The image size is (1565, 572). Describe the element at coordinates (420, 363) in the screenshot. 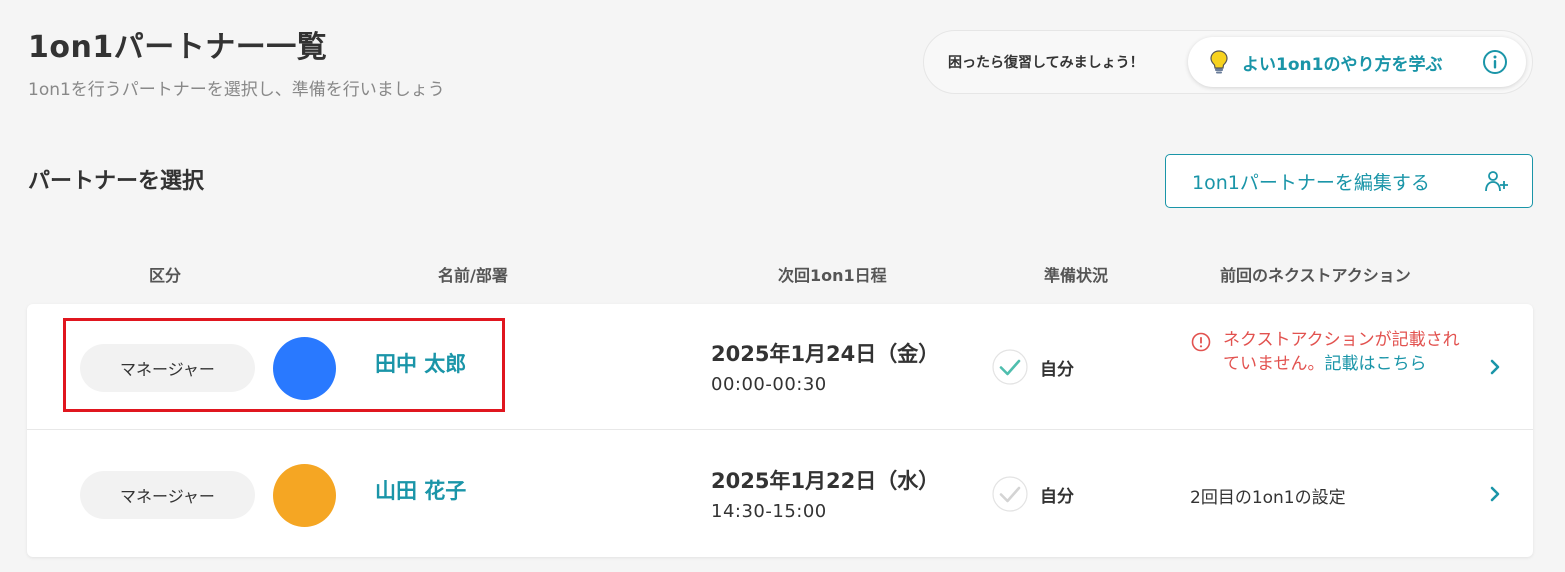

I see `partner-name: 田中 太郎` at that location.